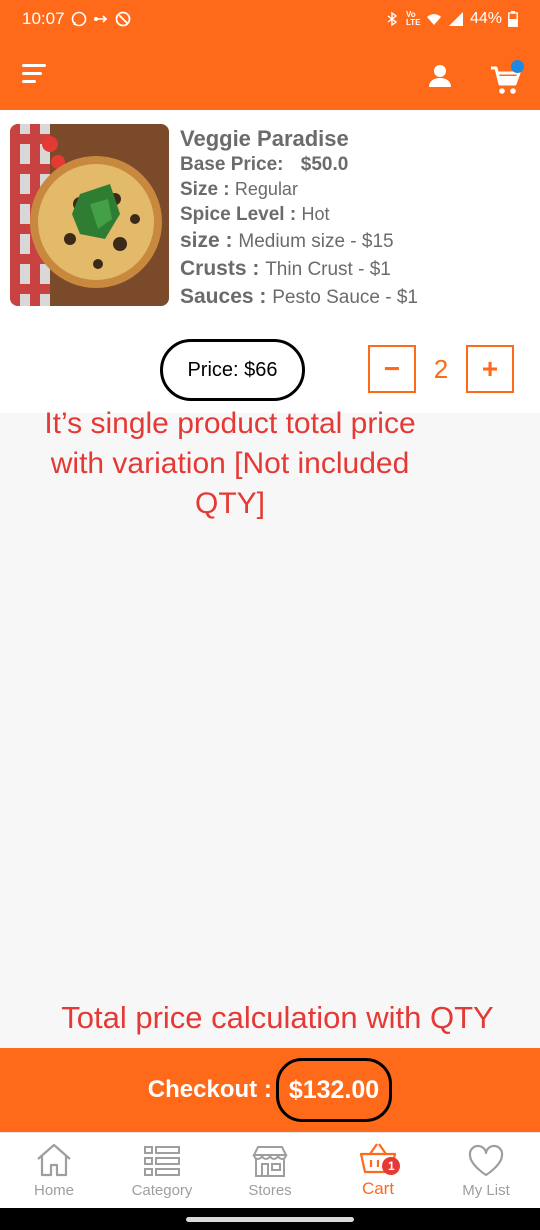 This screenshot has height=1230, width=540. What do you see at coordinates (209, 1089) in the screenshot?
I see `checkout-label: Checkout :` at bounding box center [209, 1089].